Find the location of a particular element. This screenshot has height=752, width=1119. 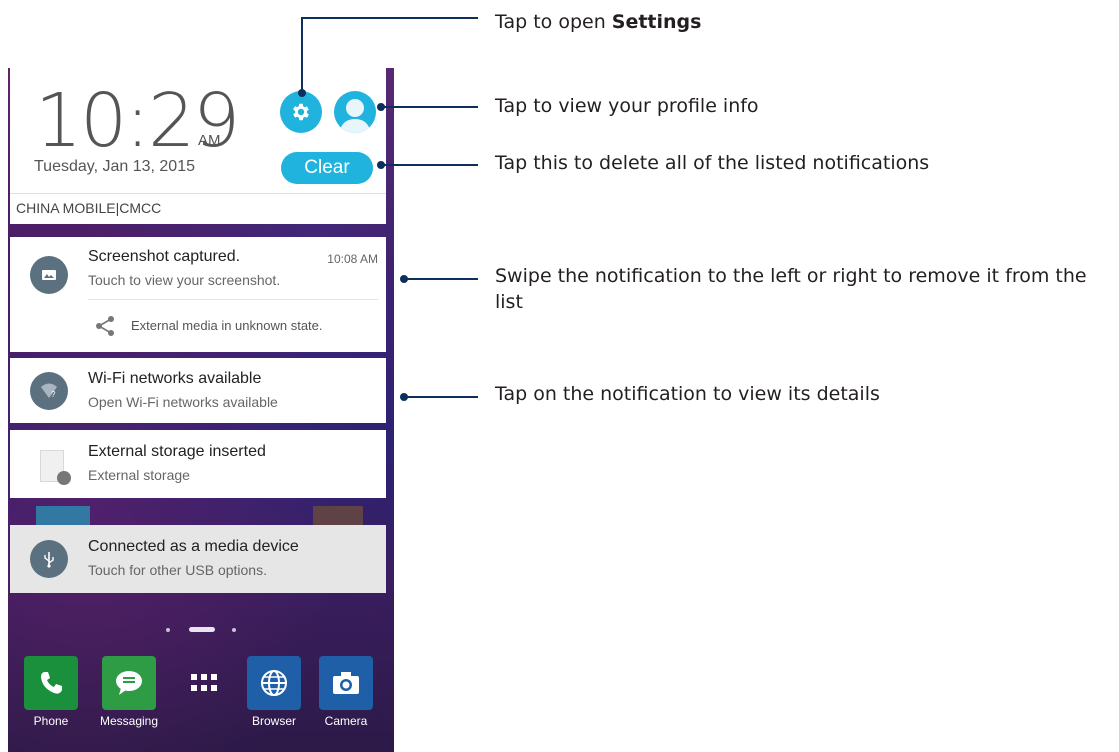

app-drawer-icon is located at coordinates (204, 683).